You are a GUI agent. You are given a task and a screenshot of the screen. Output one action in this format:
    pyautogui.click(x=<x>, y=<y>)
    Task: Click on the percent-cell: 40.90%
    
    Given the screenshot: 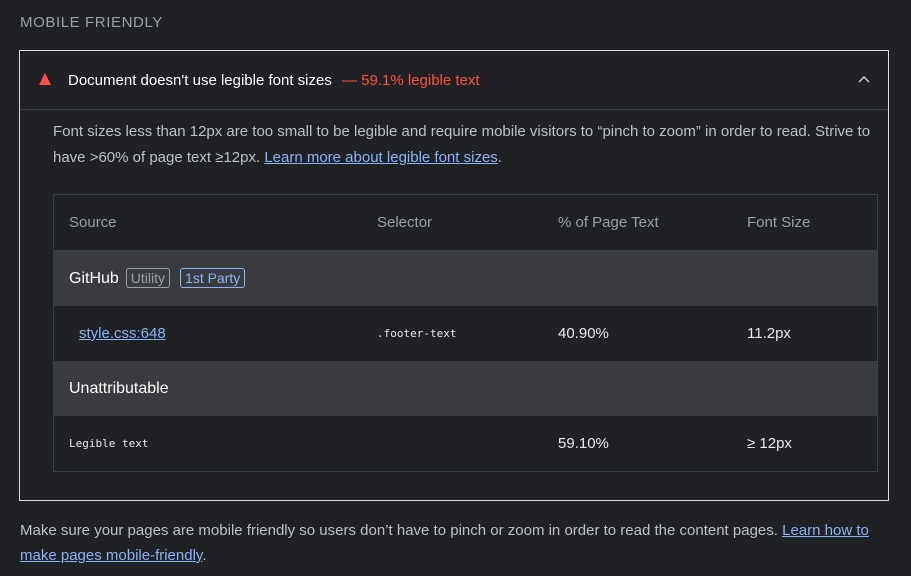 What is the action you would take?
    pyautogui.click(x=583, y=333)
    